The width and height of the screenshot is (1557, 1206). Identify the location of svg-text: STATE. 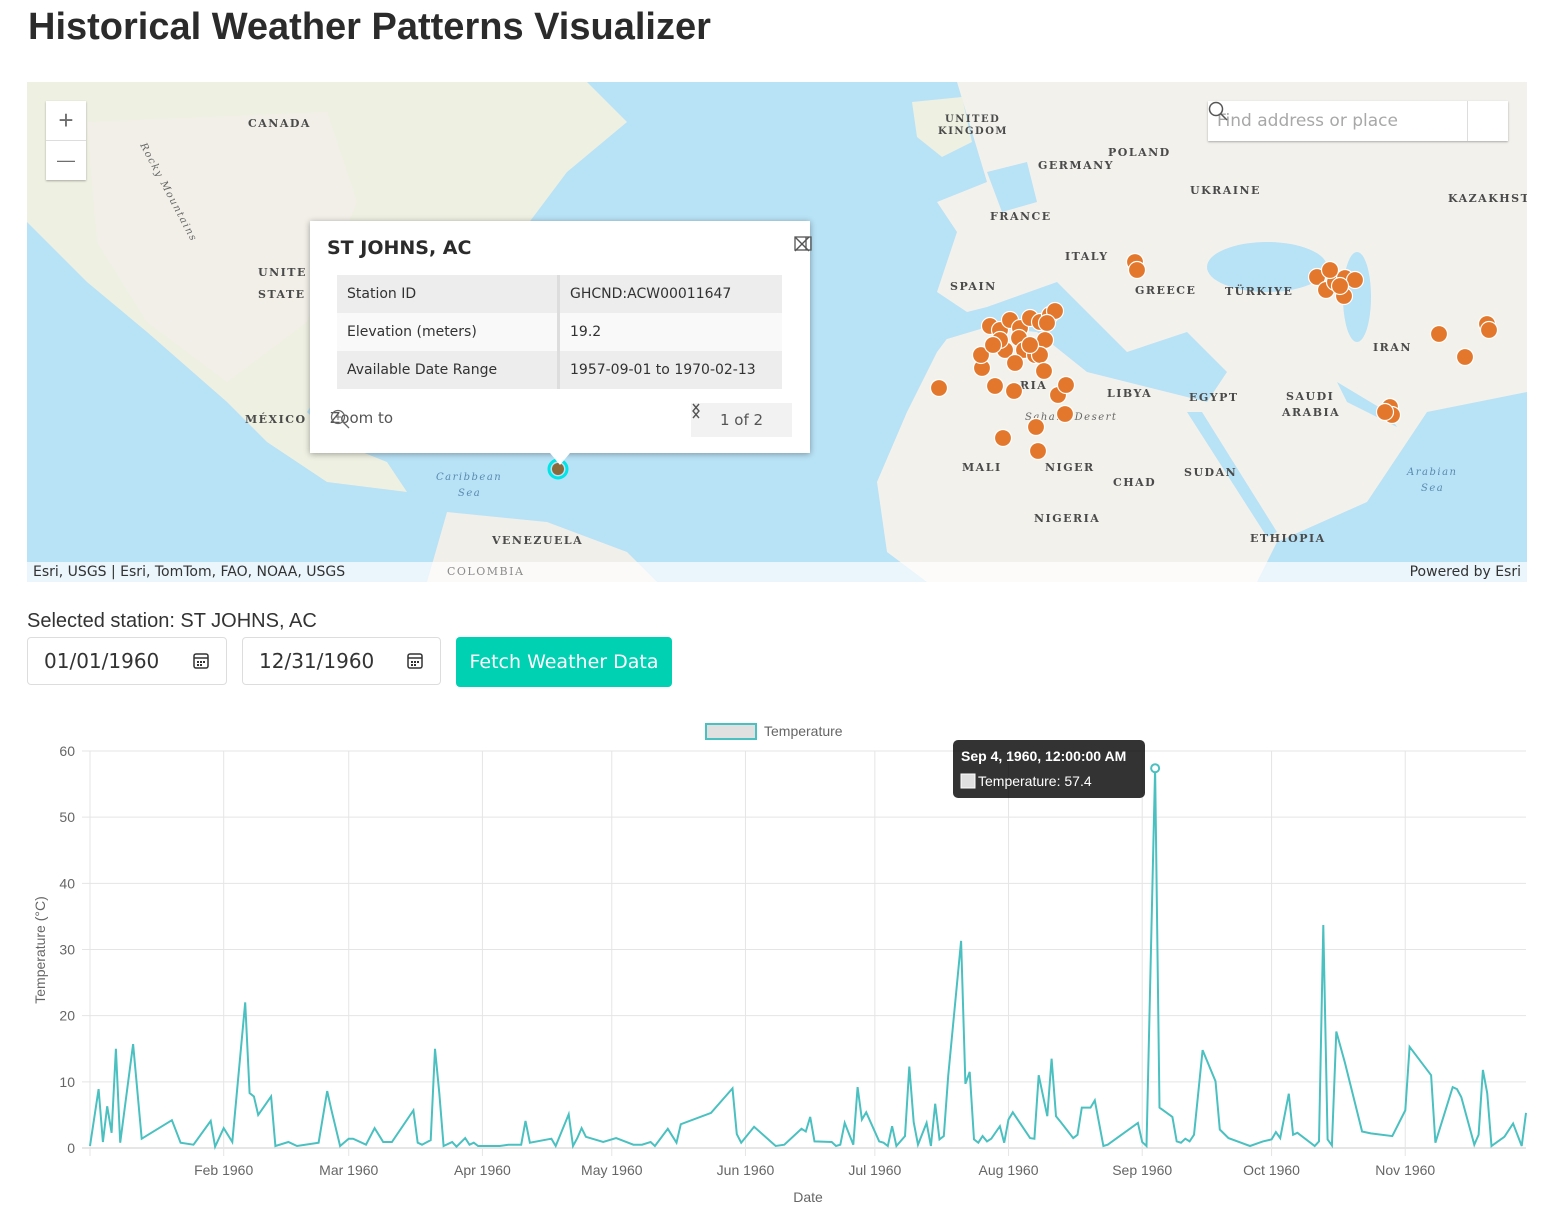
(282, 294).